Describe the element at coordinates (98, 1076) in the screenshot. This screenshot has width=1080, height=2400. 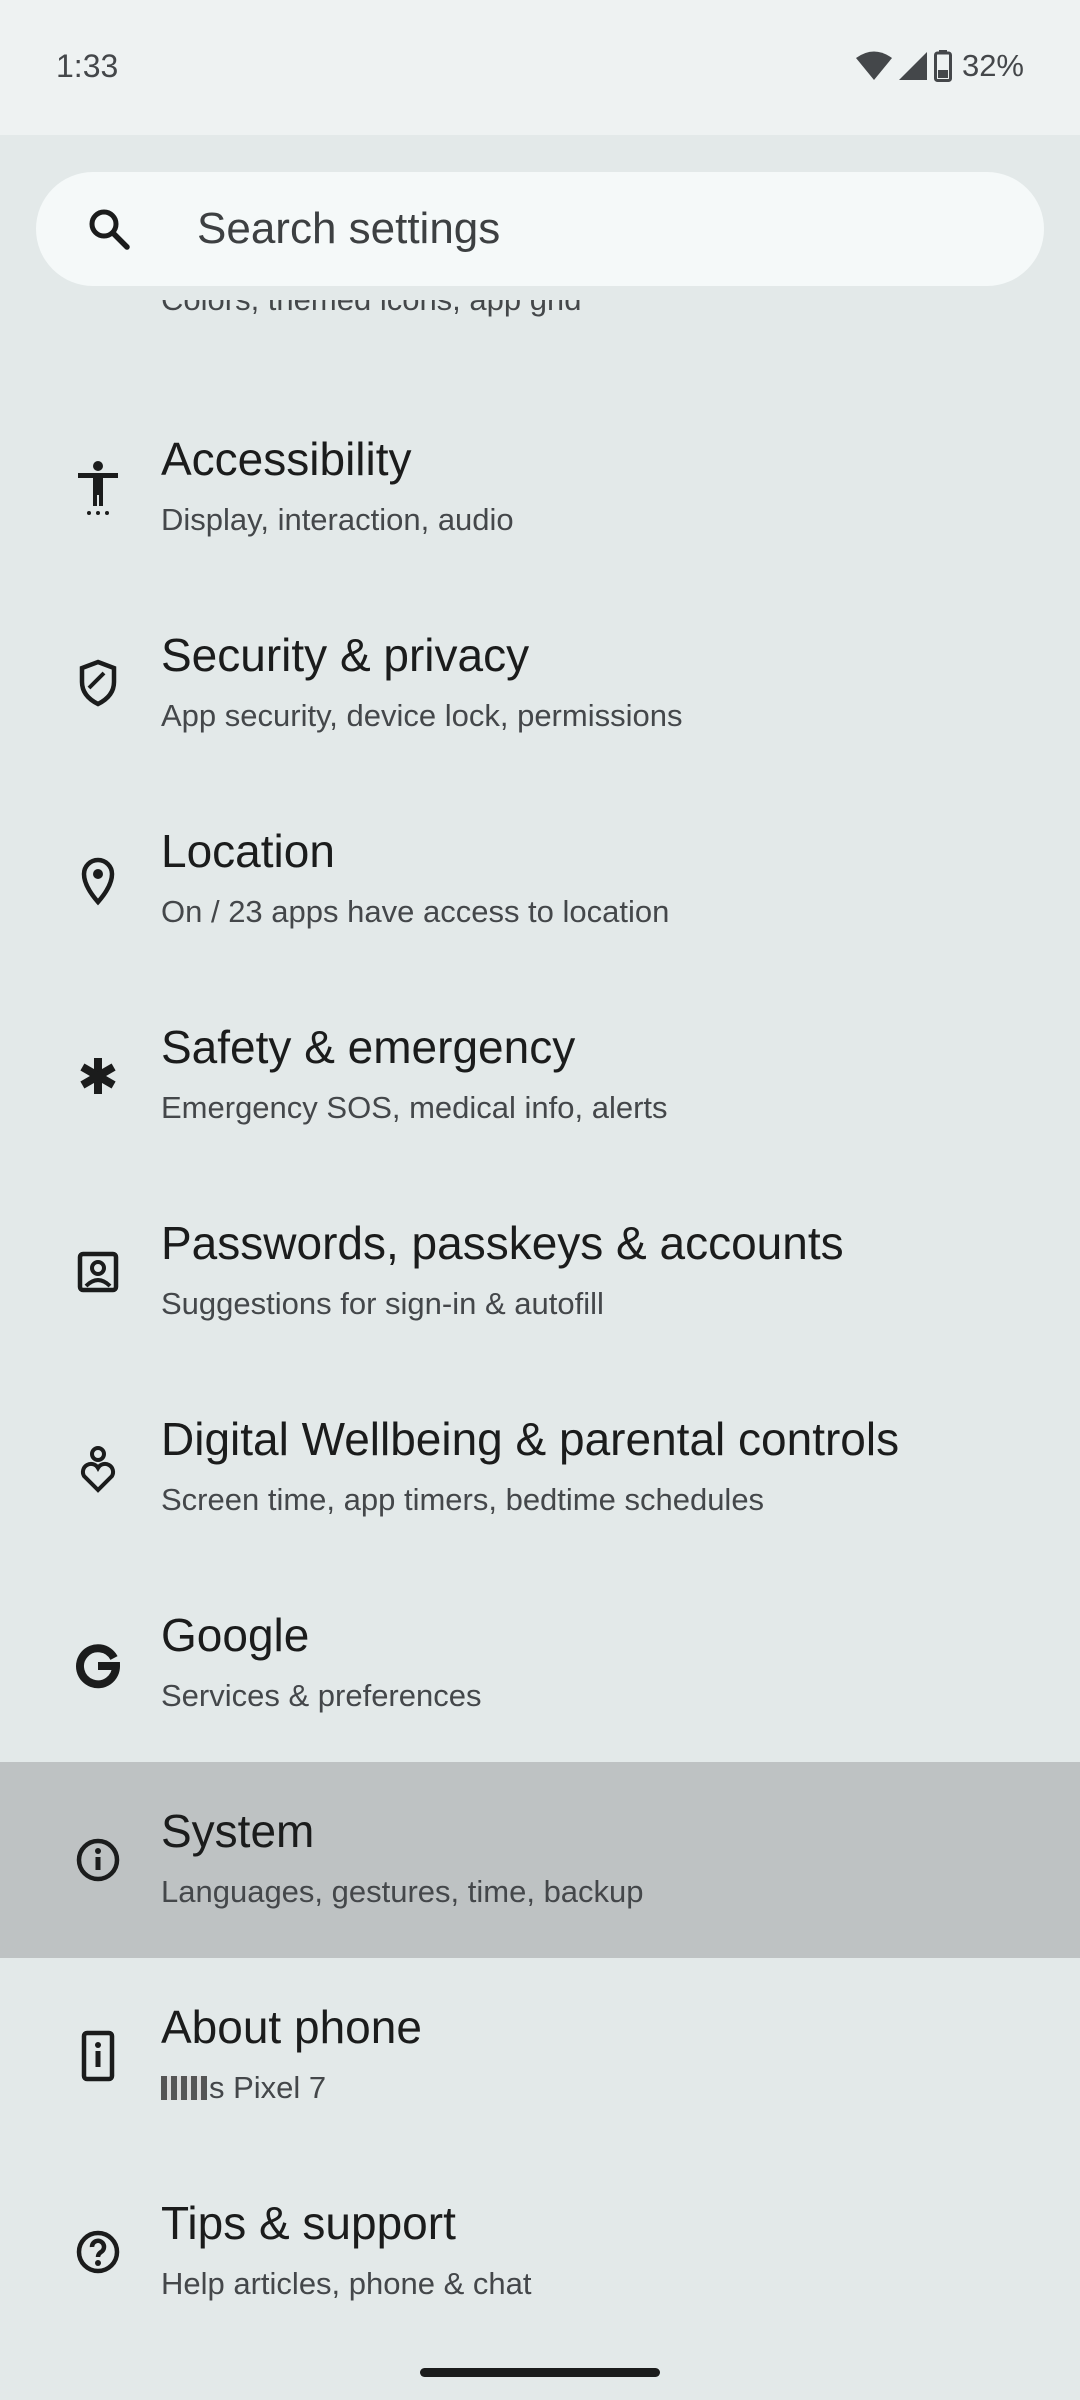
I see `asterisk-icon` at that location.